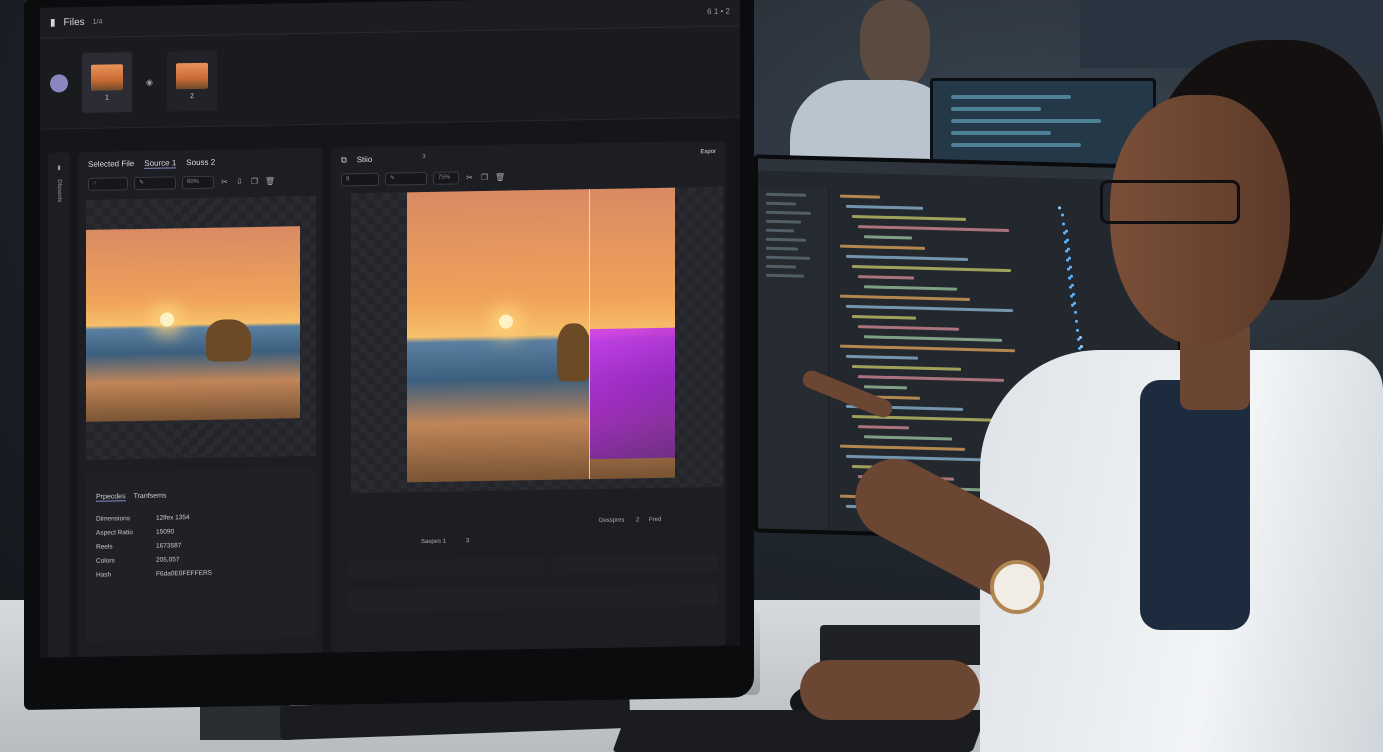 The image size is (1383, 752). Describe the element at coordinates (637, 520) in the screenshot. I see `field-b-value: 2` at that location.